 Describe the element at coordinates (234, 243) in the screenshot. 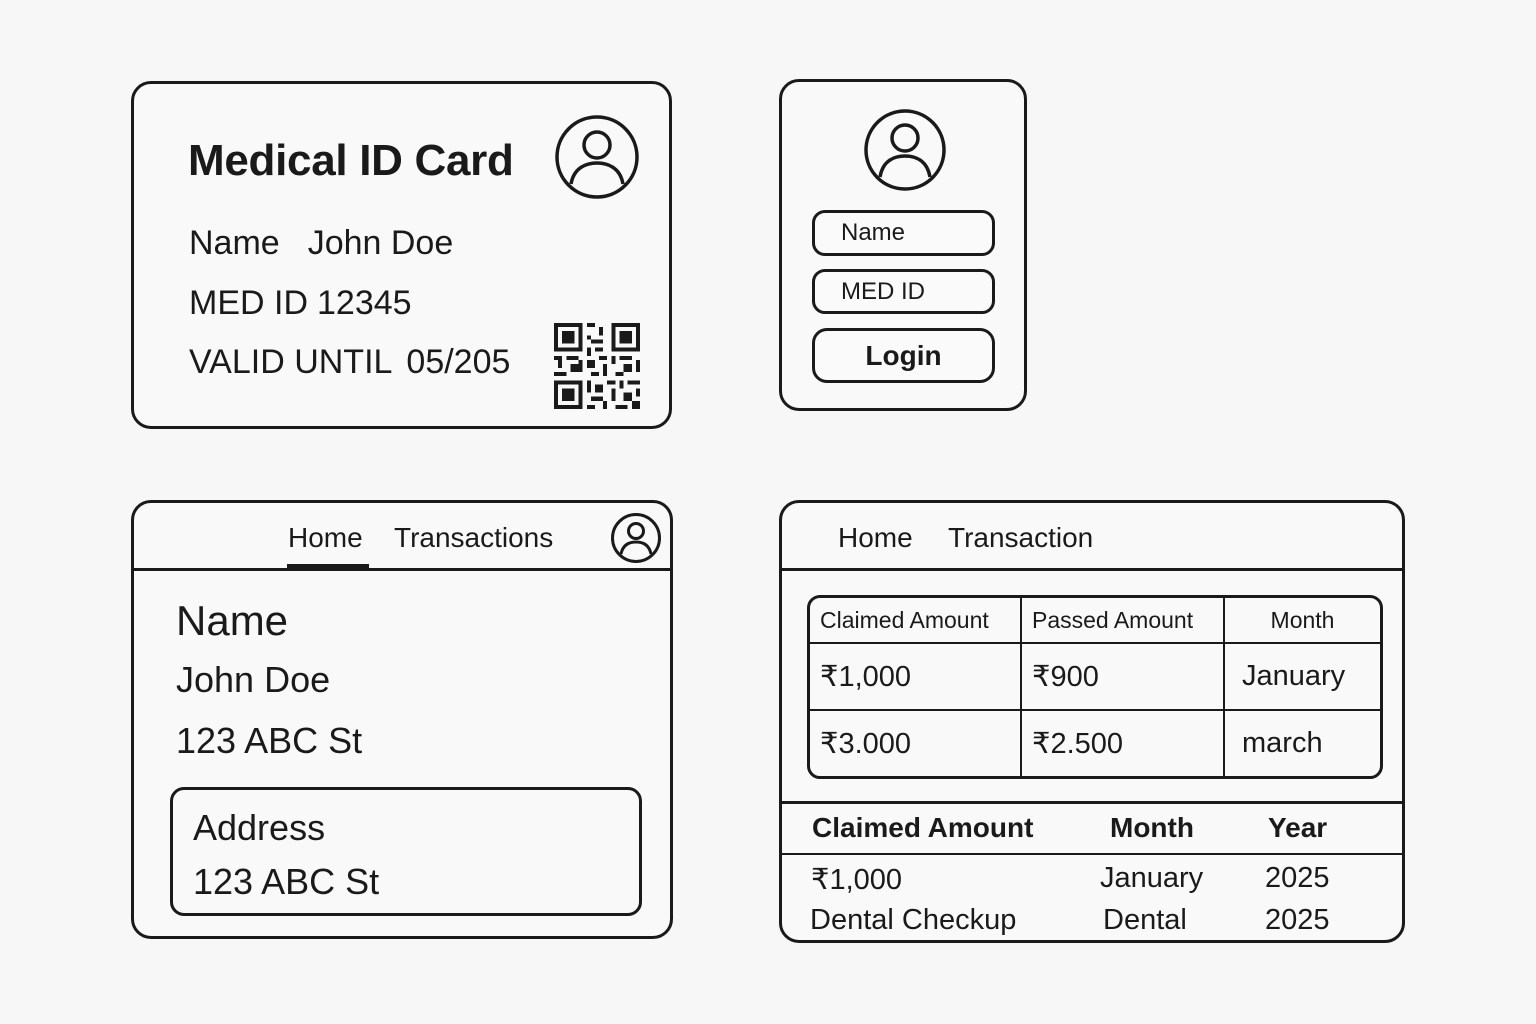

I see `card-name-label: Name` at that location.